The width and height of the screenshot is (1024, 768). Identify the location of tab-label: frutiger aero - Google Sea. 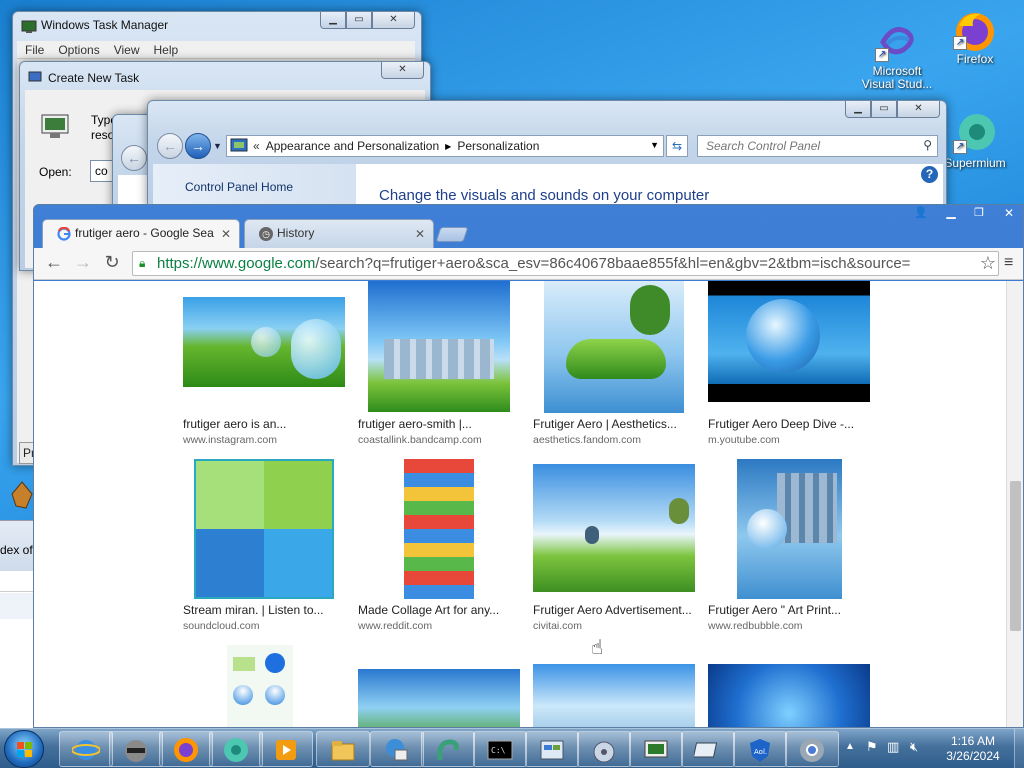
(144, 233).